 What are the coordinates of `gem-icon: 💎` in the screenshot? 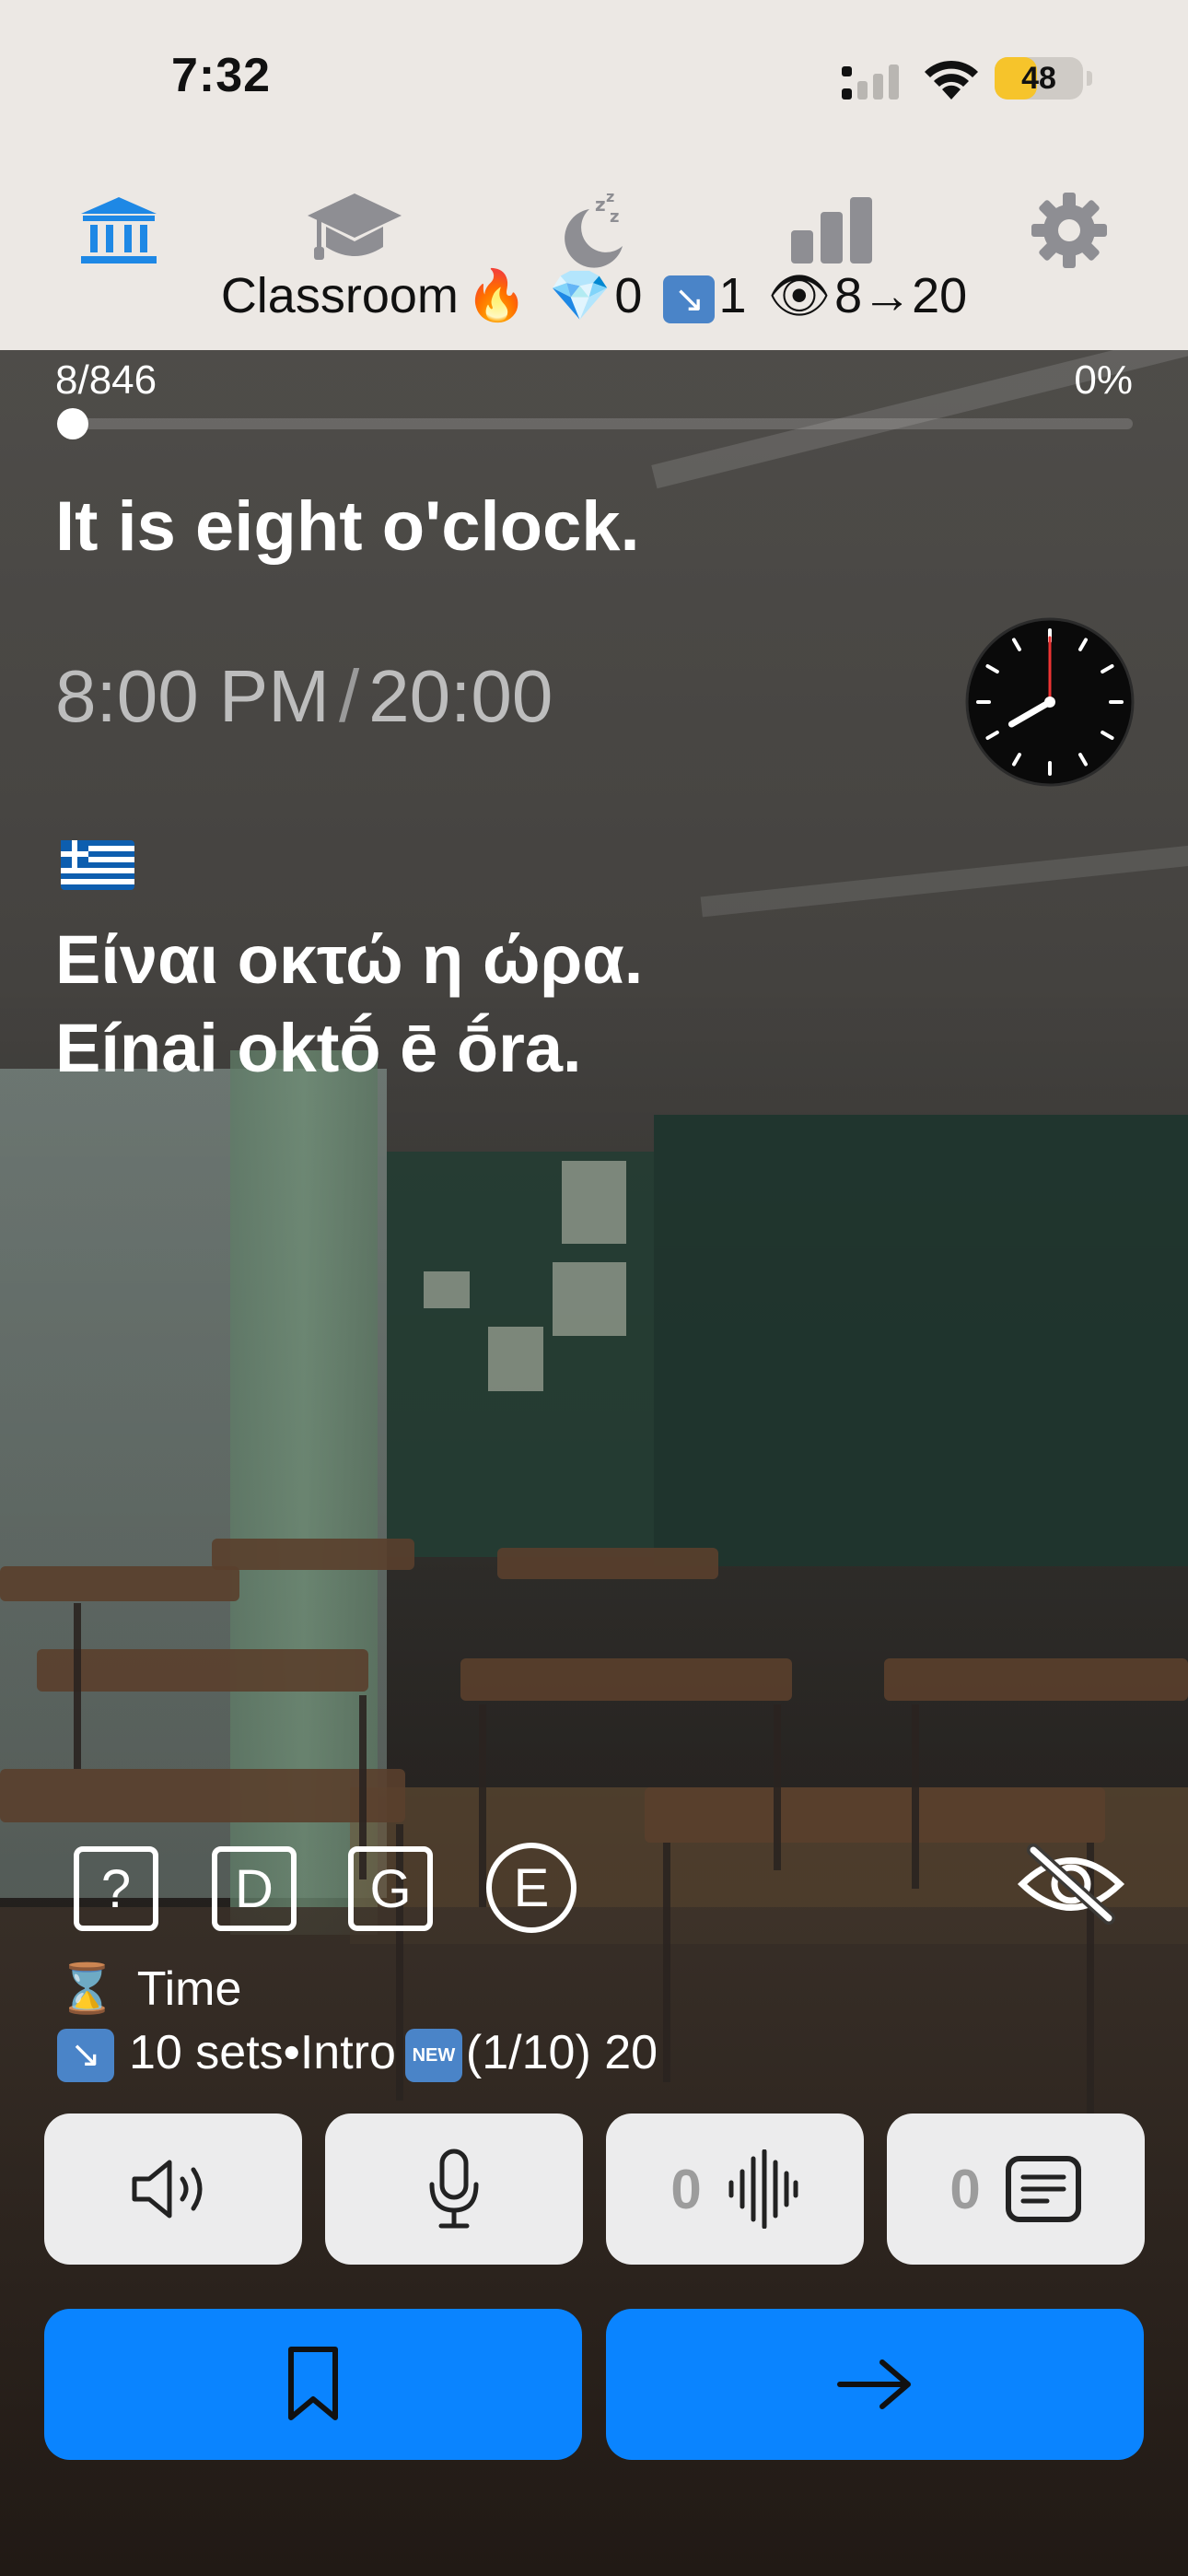 It's located at (580, 295).